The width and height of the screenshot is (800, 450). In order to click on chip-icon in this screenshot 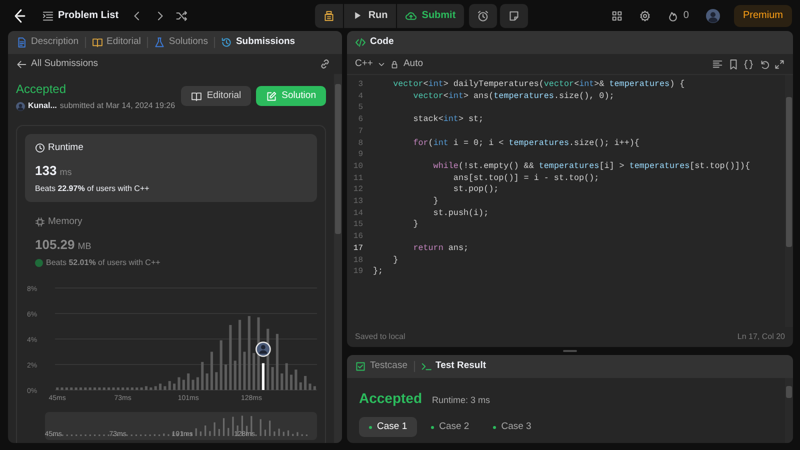, I will do `click(40, 221)`.